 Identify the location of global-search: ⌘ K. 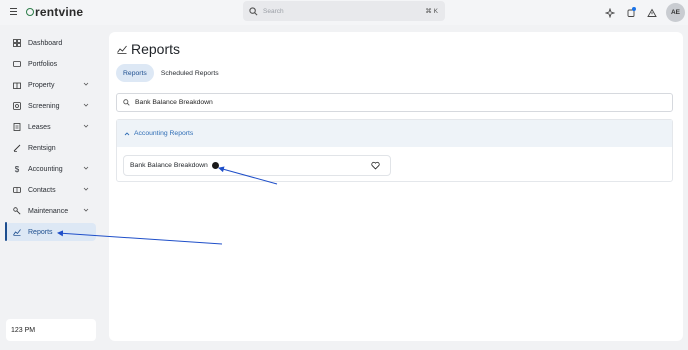
(344, 11).